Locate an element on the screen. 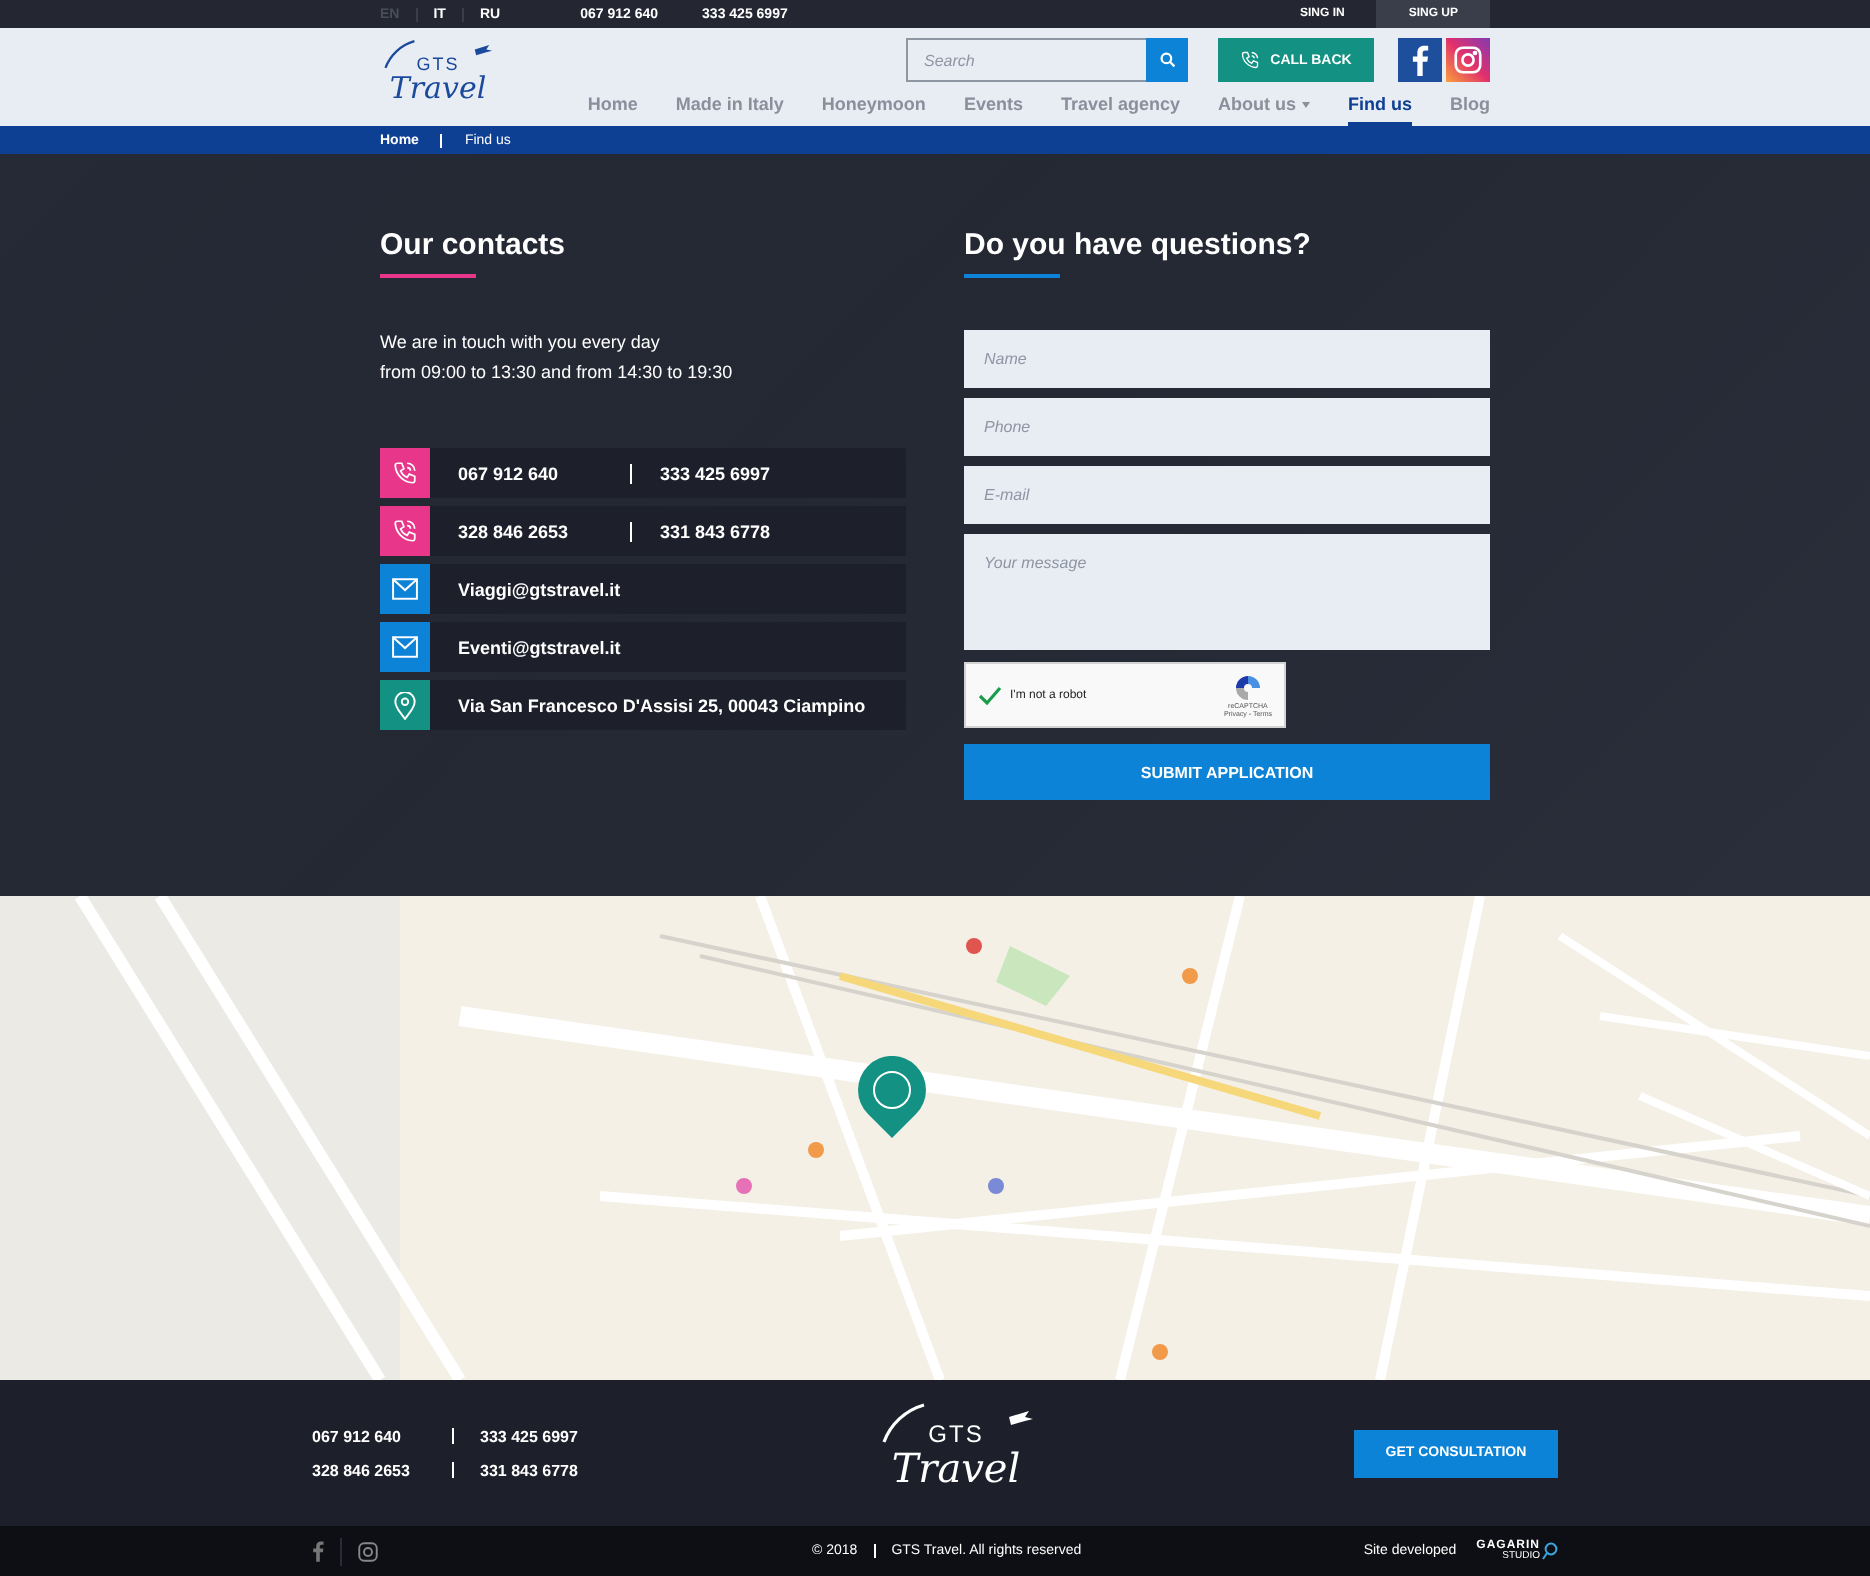 Image resolution: width=1870 pixels, height=1576 pixels. recaptcha-logo-icon is located at coordinates (1247, 687).